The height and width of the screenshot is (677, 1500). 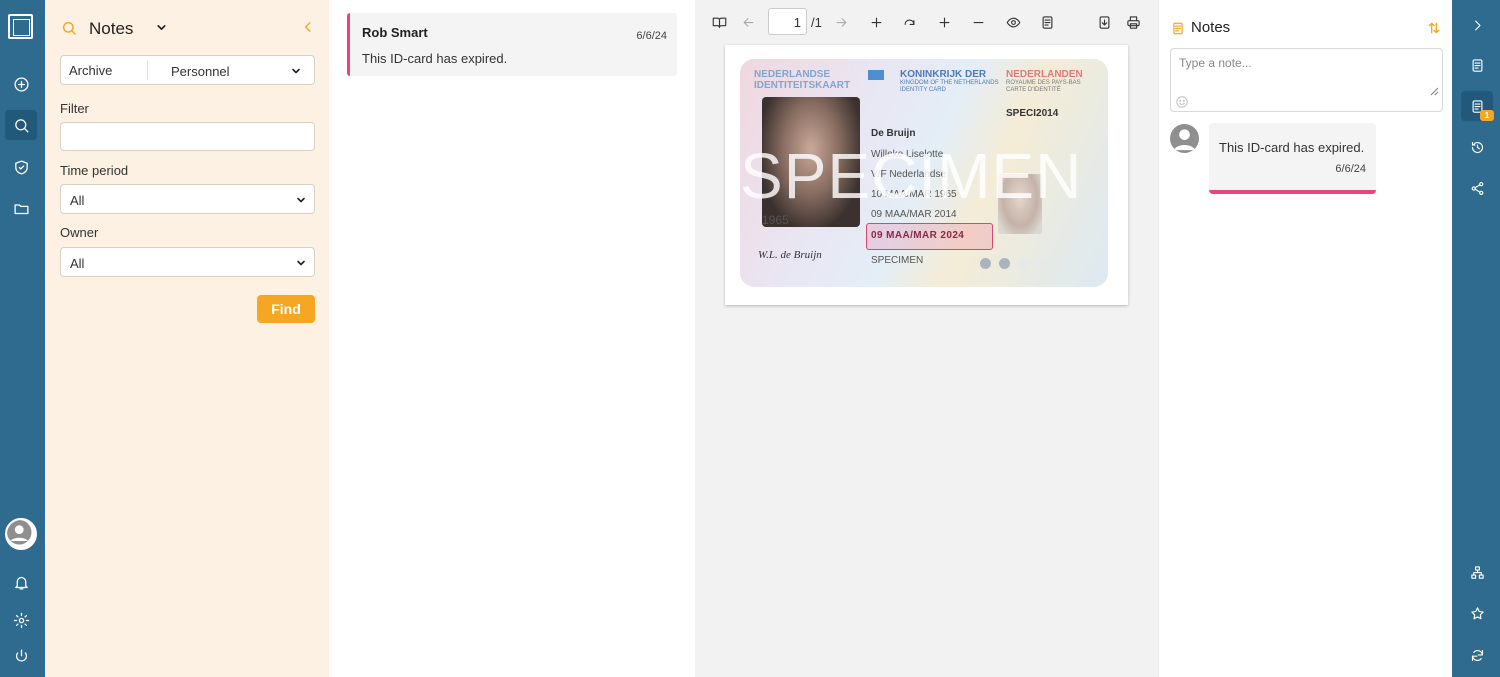 I want to click on owner-value: All, so click(x=77, y=263).